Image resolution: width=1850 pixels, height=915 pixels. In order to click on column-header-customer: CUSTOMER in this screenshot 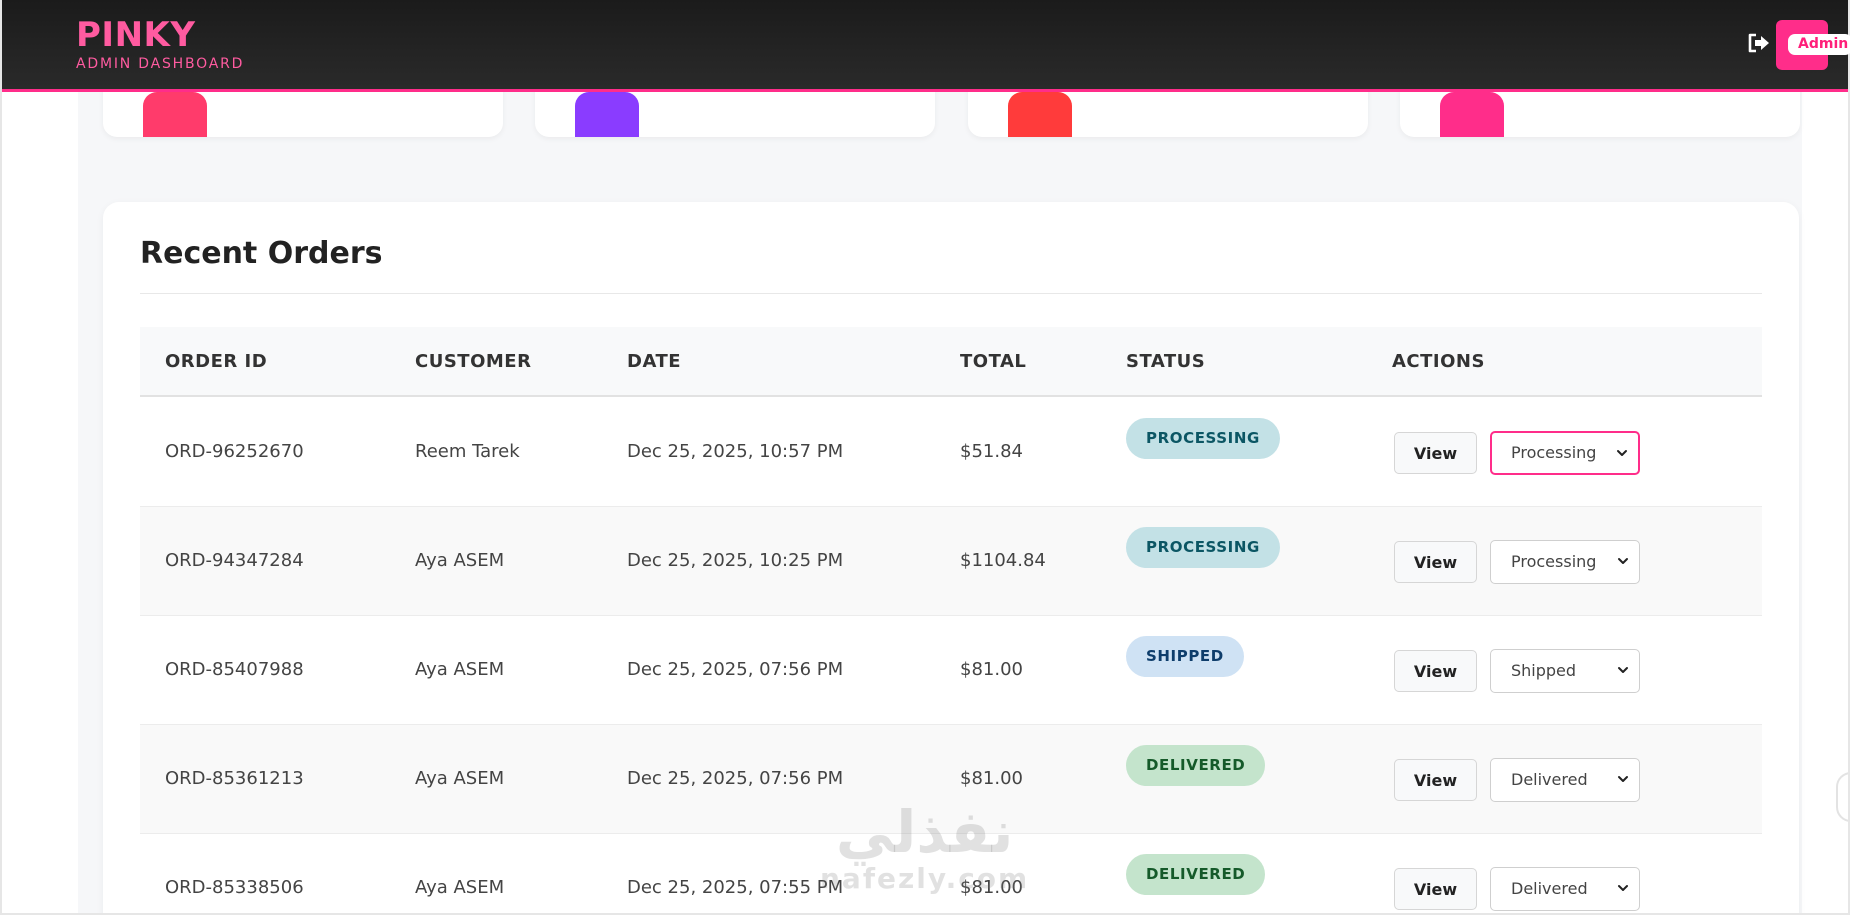, I will do `click(473, 361)`.